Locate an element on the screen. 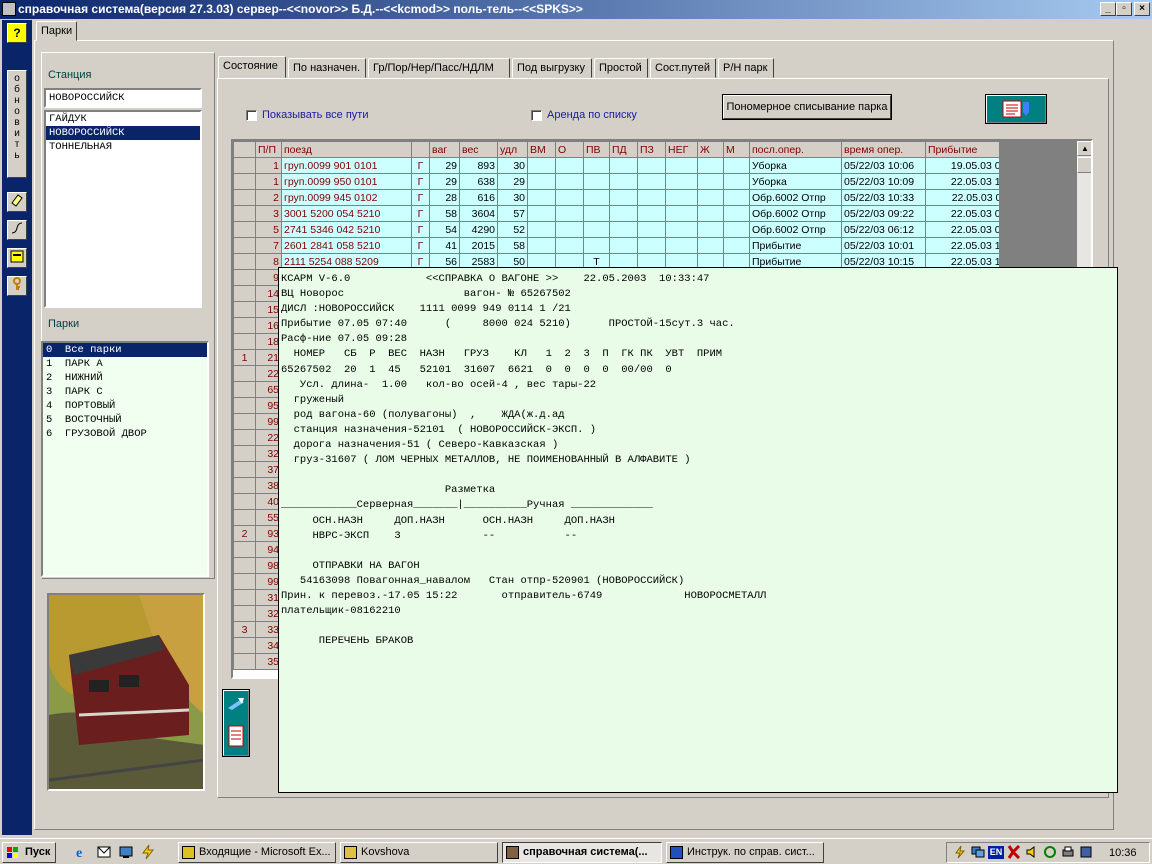 This screenshot has width=1152, height=864. grid-header-cell: поезд is located at coordinates (346, 149).